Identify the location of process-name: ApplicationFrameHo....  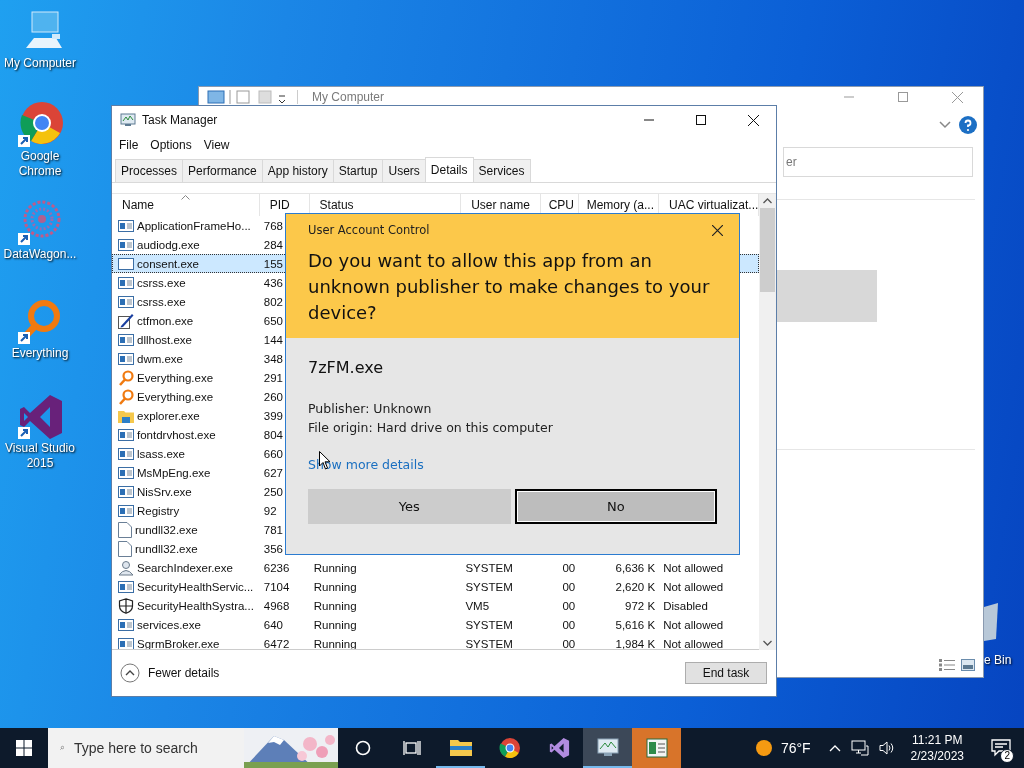
(194, 225).